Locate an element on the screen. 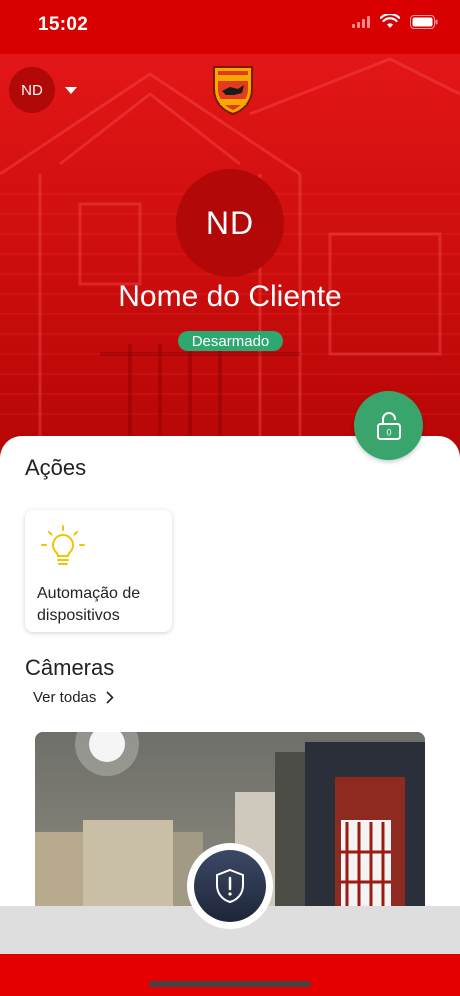 The width and height of the screenshot is (460, 996). shield-logo-icon is located at coordinates (233, 91).